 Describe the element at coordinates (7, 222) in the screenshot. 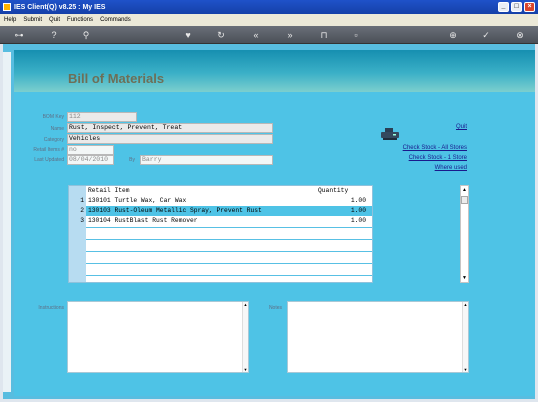

I see `side-strip` at that location.